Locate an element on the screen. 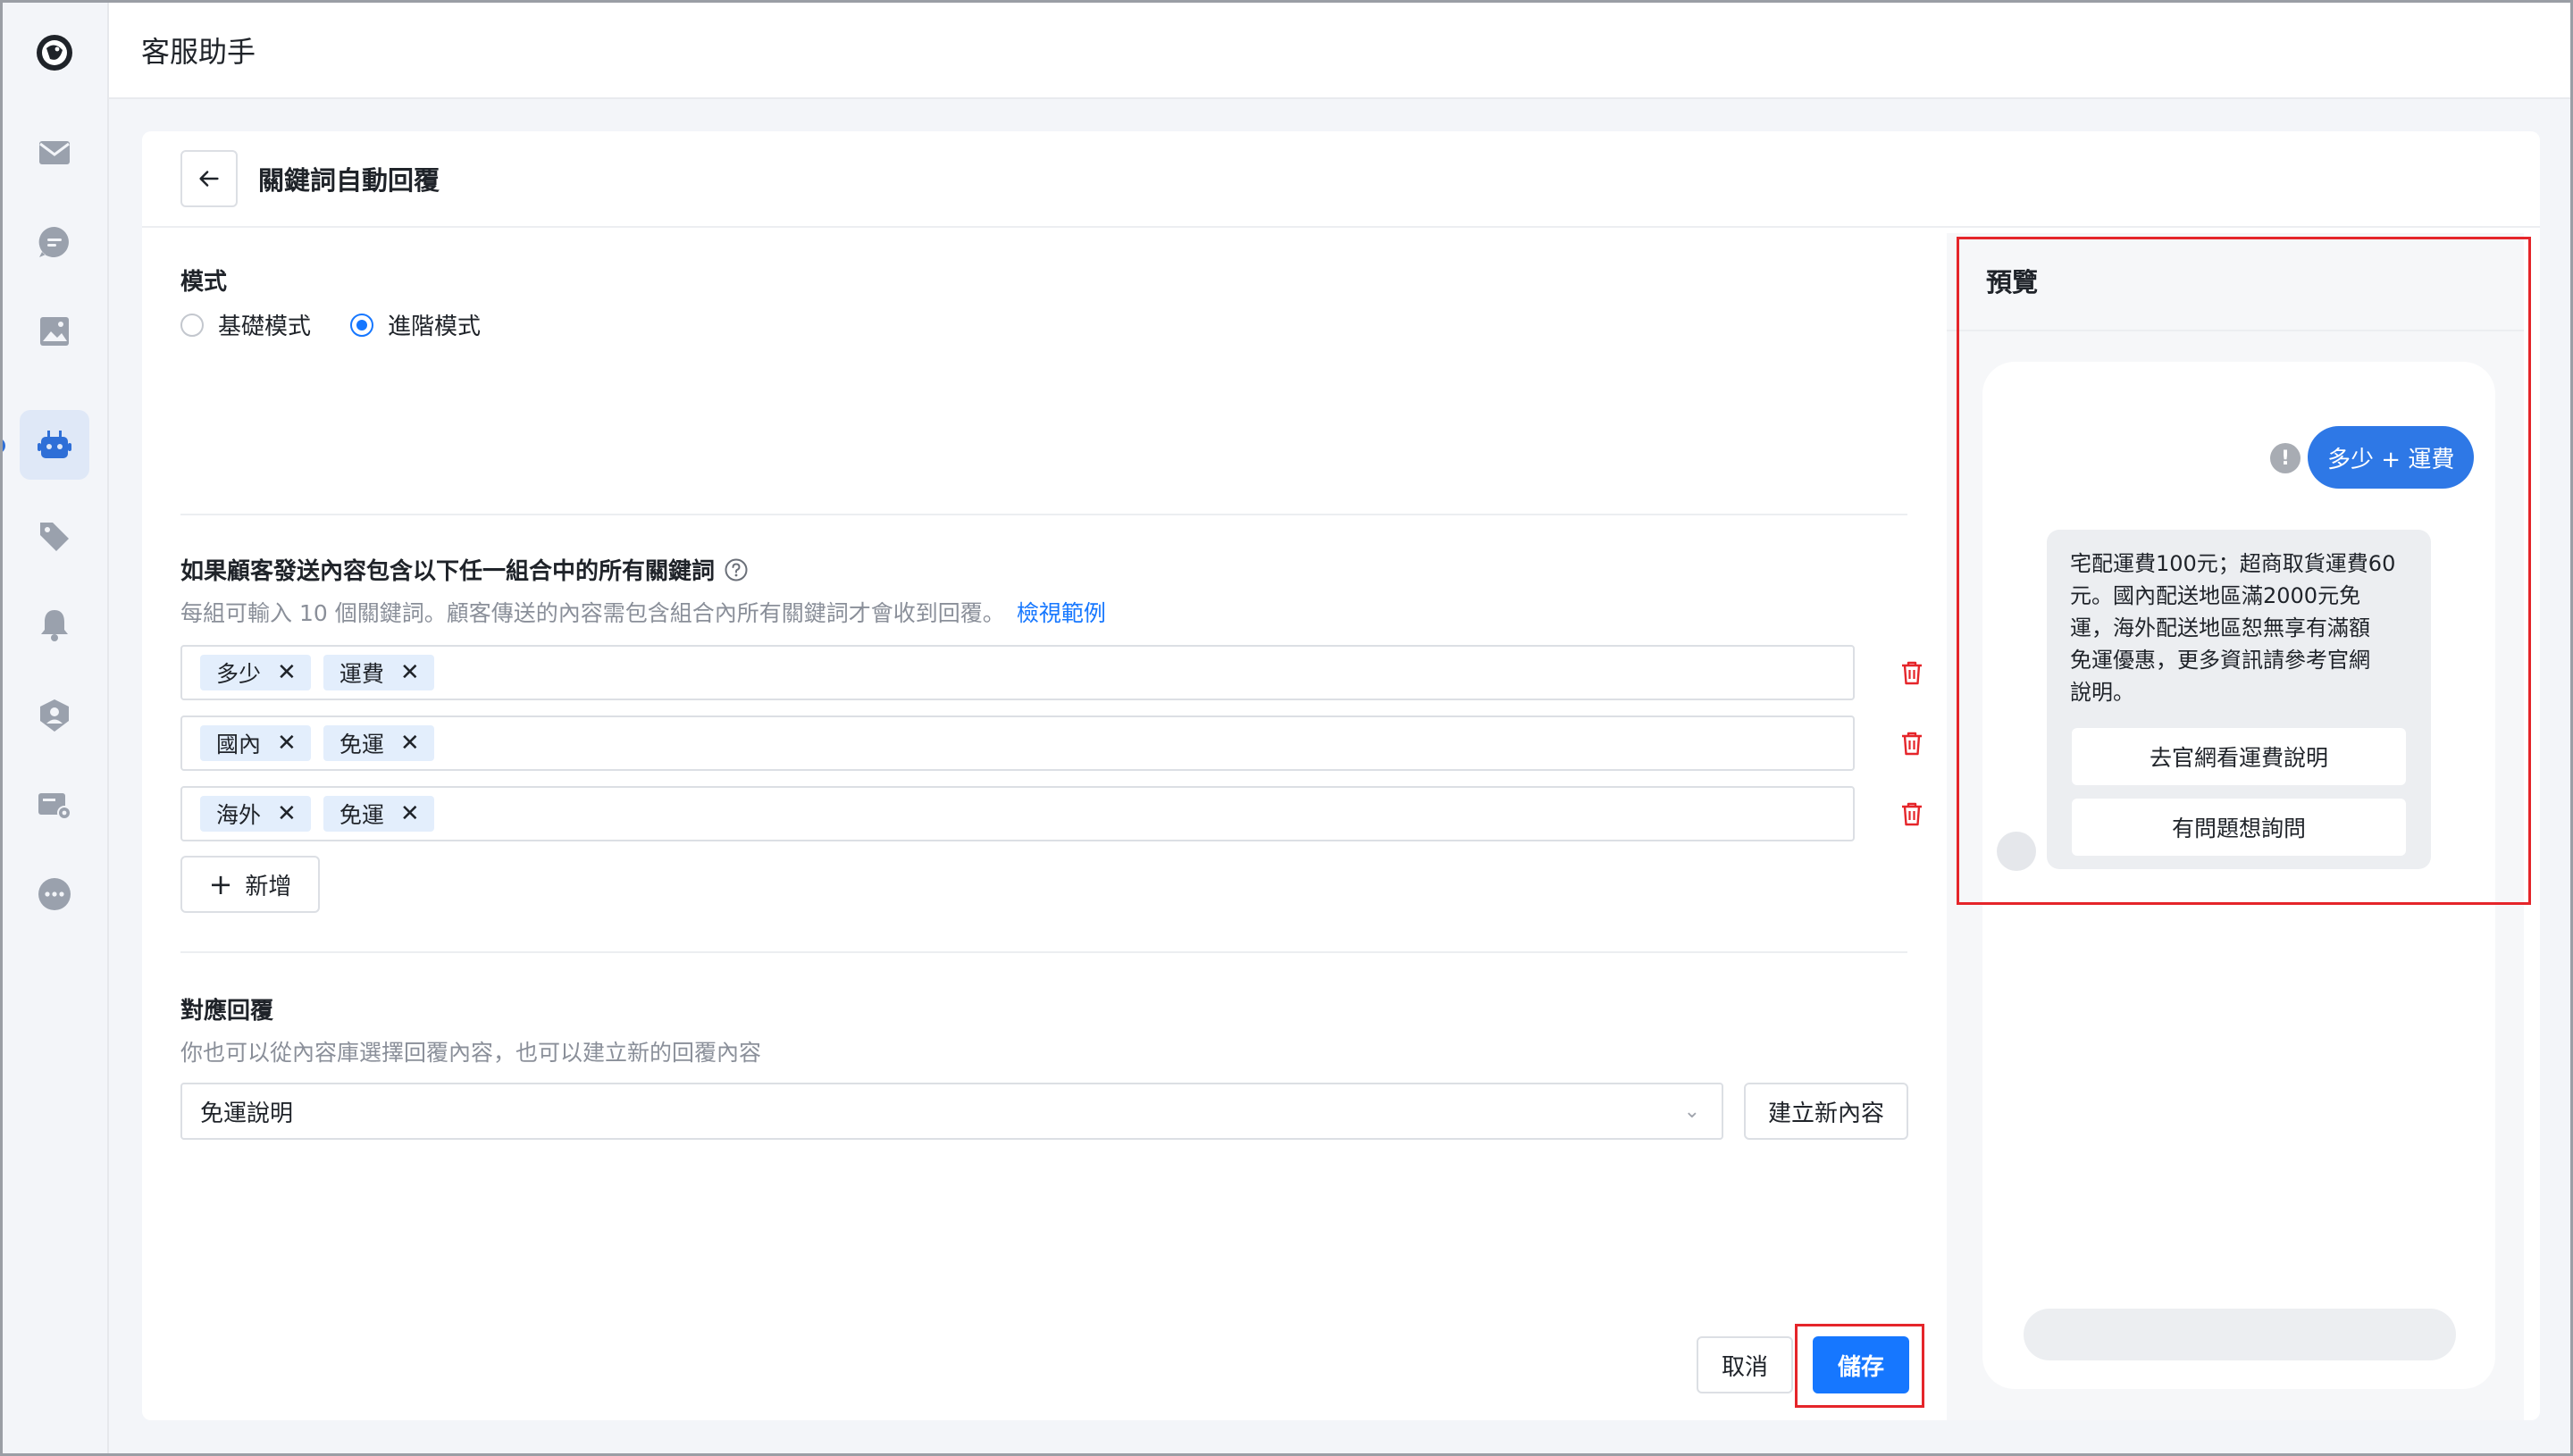  keyword-group-2: 國內 ✕ 免運 ✕ is located at coordinates (1017, 743).